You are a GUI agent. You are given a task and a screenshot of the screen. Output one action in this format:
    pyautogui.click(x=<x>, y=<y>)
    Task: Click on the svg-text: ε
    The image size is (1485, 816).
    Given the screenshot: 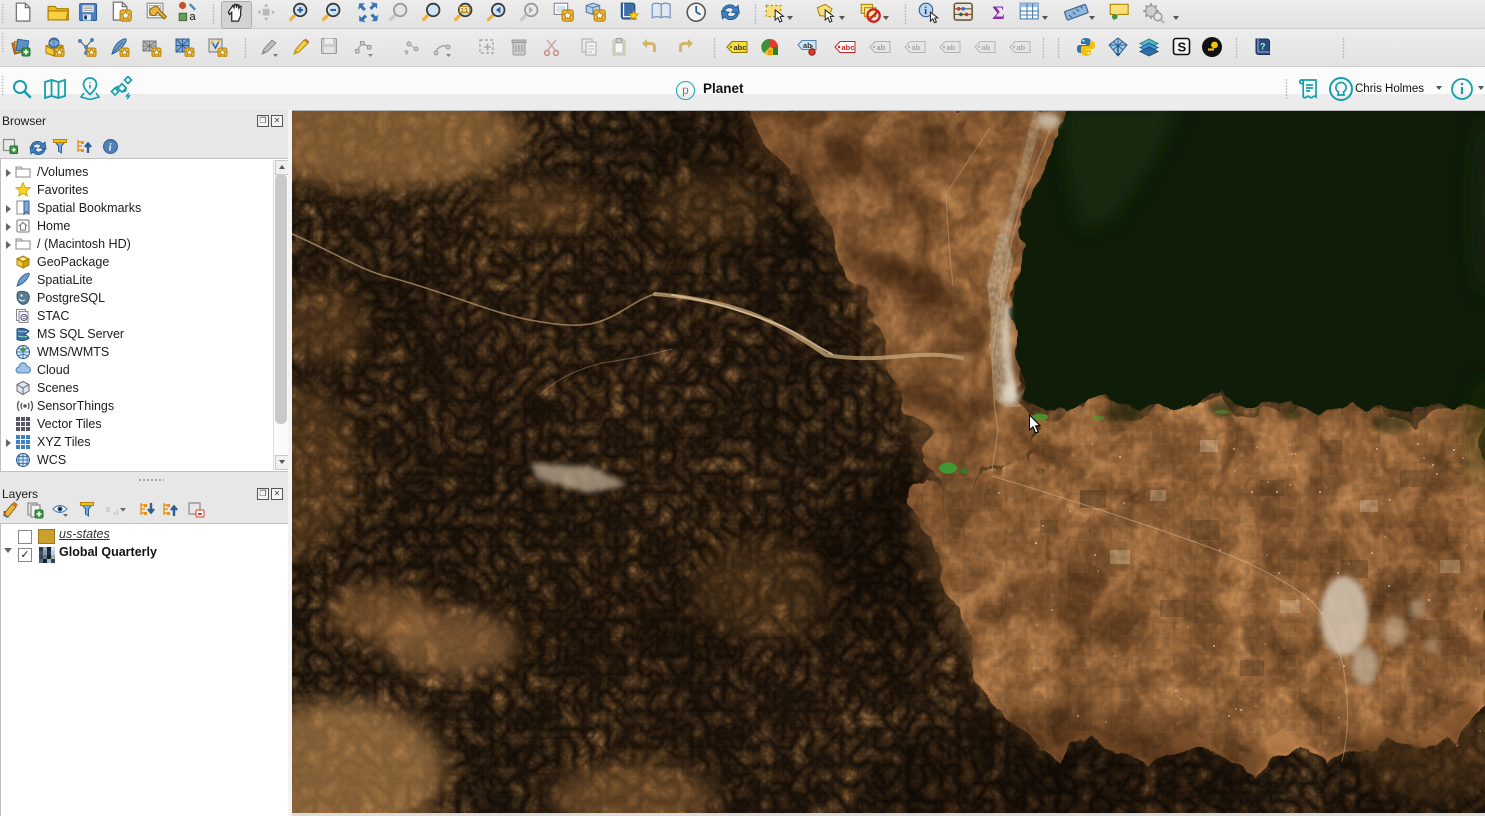 What is the action you would take?
    pyautogui.click(x=108, y=509)
    